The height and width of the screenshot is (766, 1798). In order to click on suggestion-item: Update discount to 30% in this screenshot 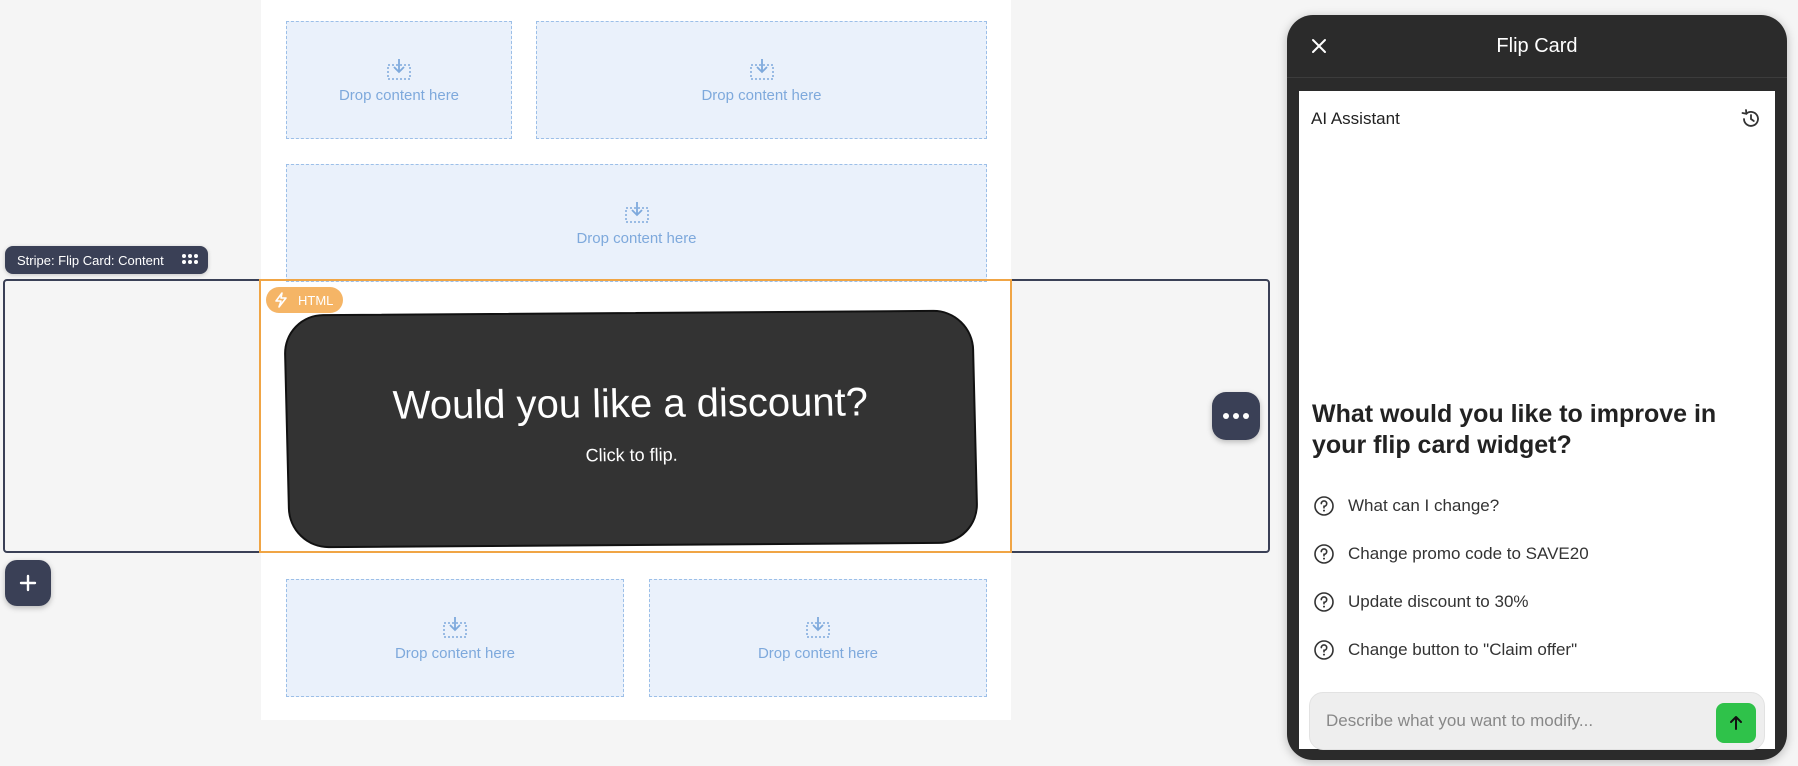, I will do `click(1538, 602)`.